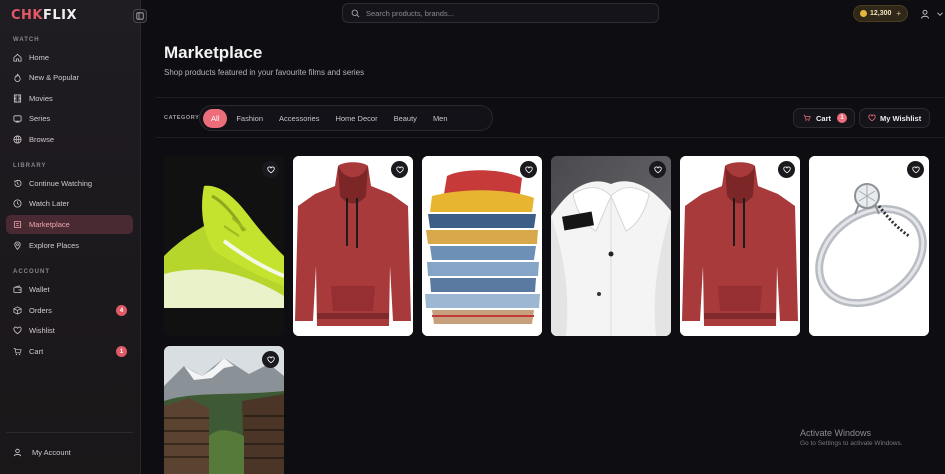 This screenshot has width=945, height=474. What do you see at coordinates (69, 57) in the screenshot?
I see `sidebar-item-home: Home` at bounding box center [69, 57].